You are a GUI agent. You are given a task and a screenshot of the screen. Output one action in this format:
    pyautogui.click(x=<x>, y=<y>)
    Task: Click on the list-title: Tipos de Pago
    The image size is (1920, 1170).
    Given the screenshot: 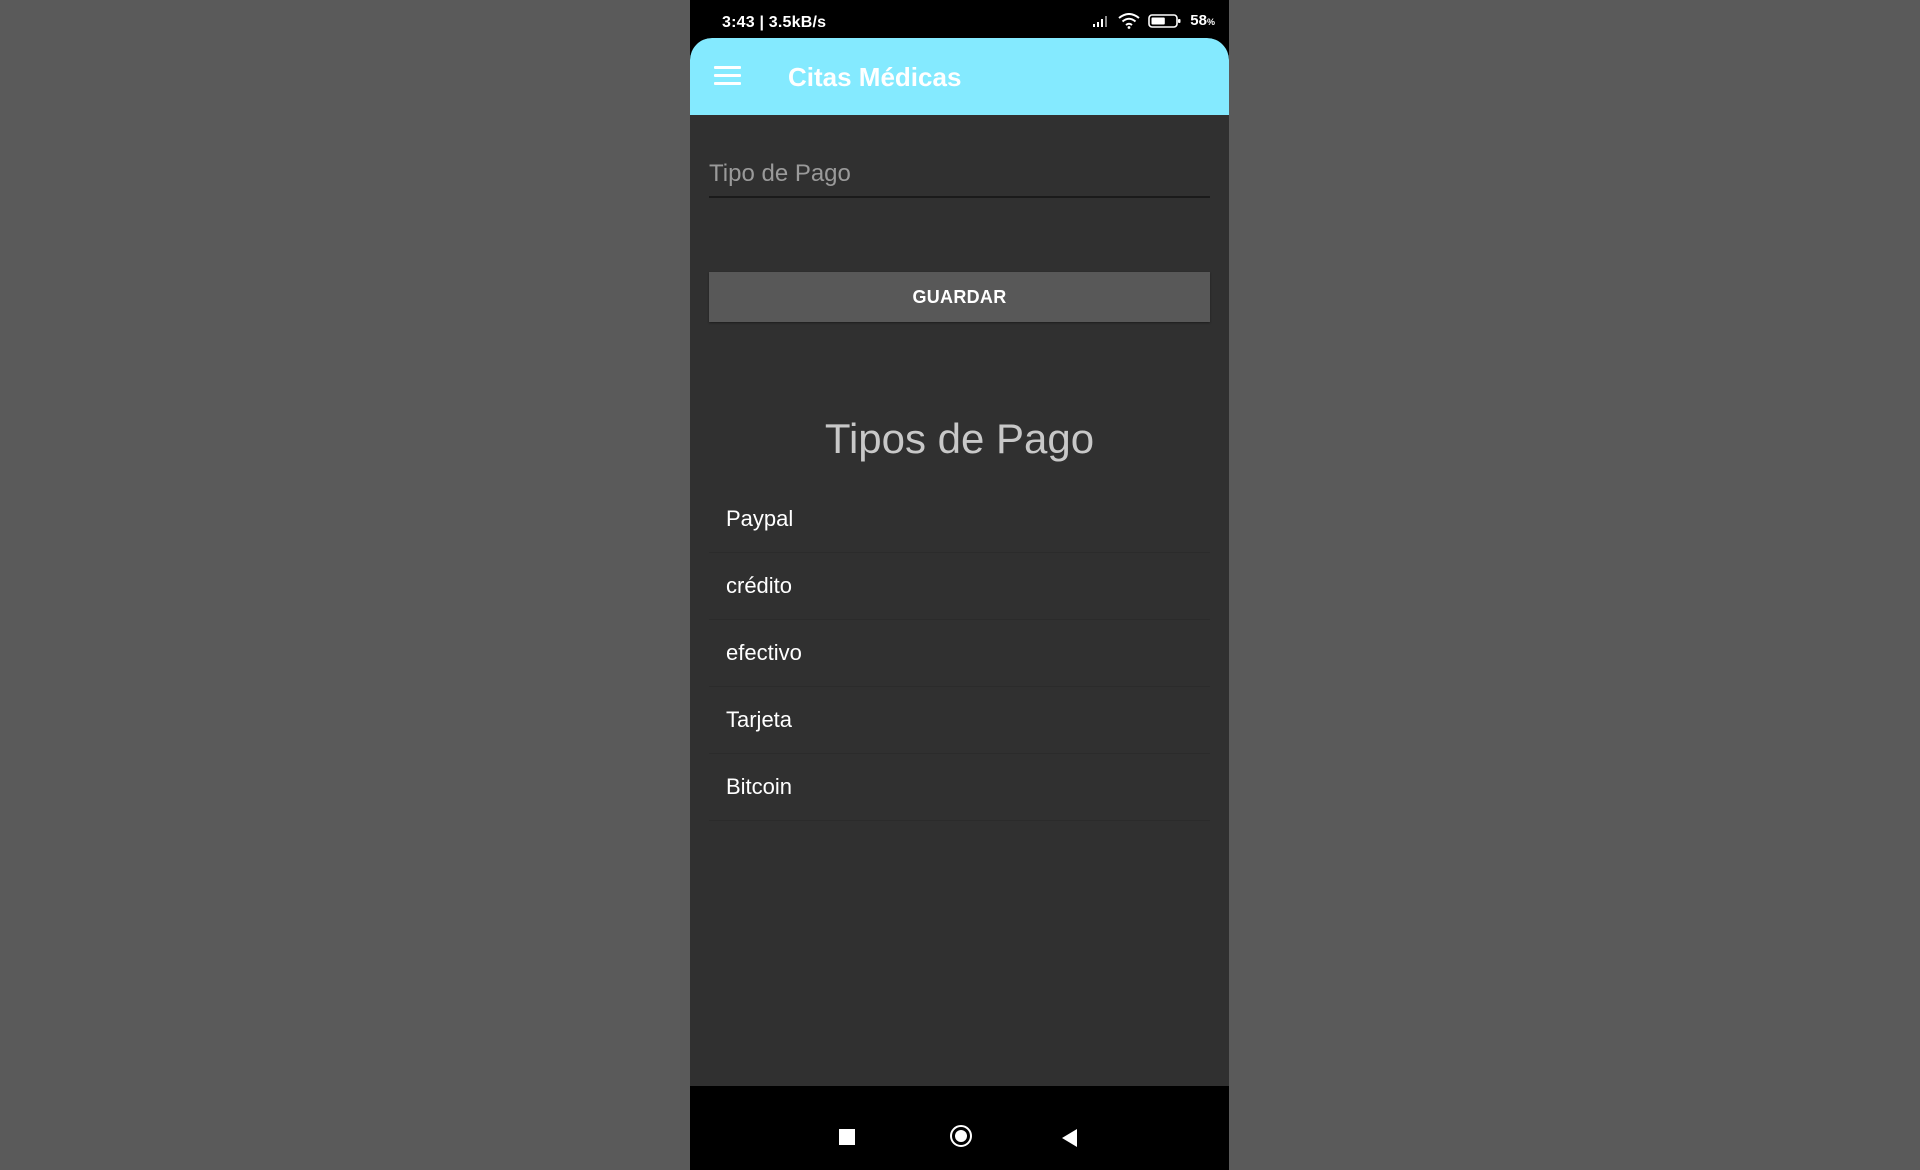 What is the action you would take?
    pyautogui.click(x=959, y=438)
    